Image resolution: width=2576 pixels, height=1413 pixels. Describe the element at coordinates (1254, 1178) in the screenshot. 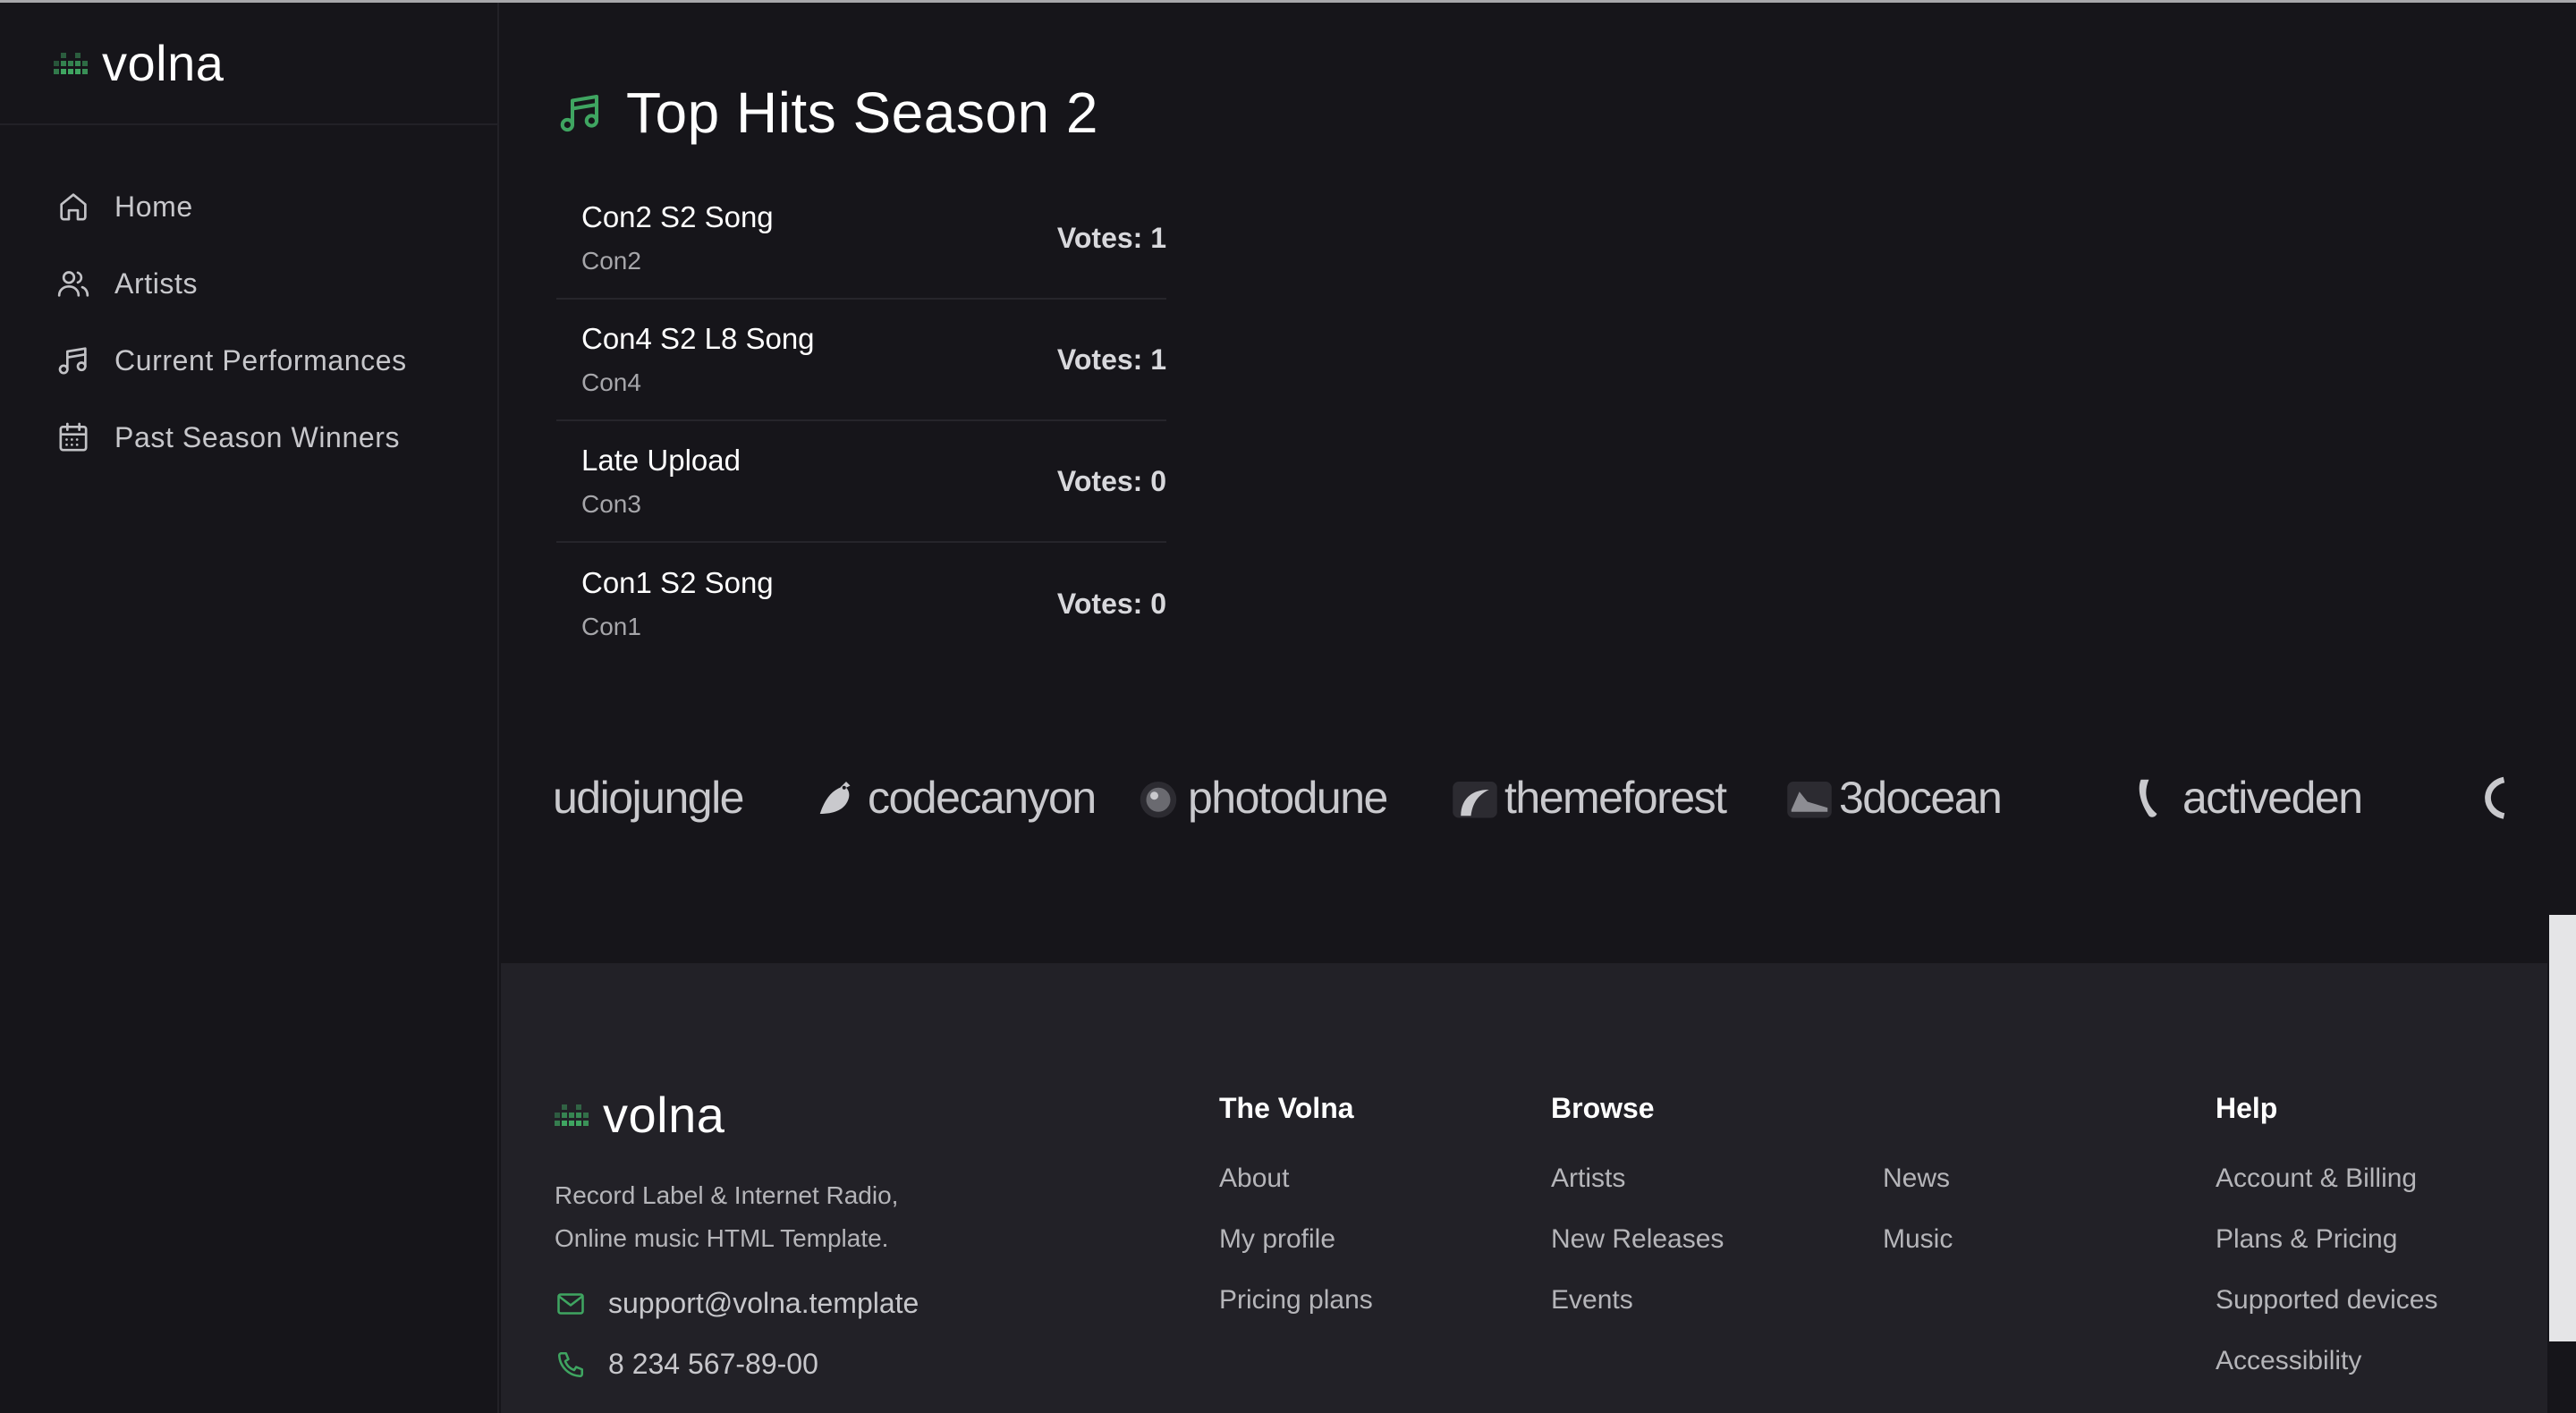

I see `footer-link-about: About` at that location.